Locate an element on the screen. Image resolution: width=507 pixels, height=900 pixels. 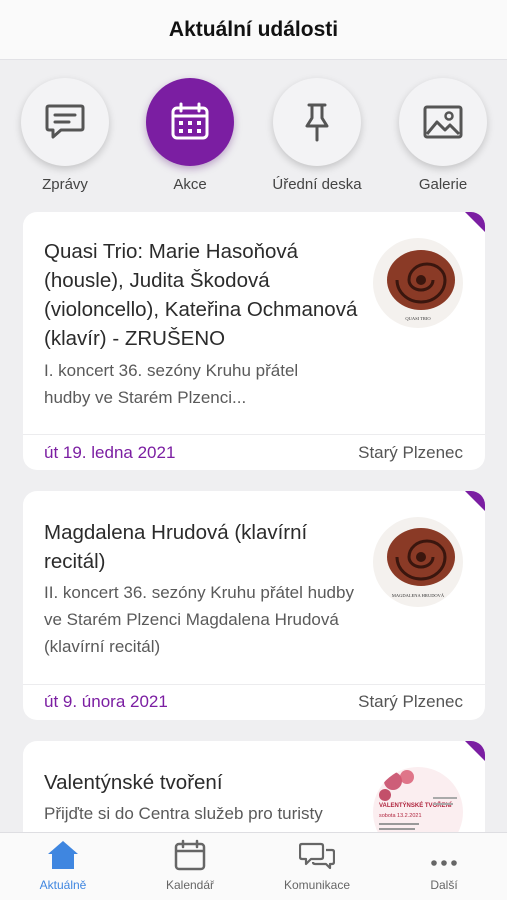
event-date: út 9. února 2021 is located at coordinates (106, 701).